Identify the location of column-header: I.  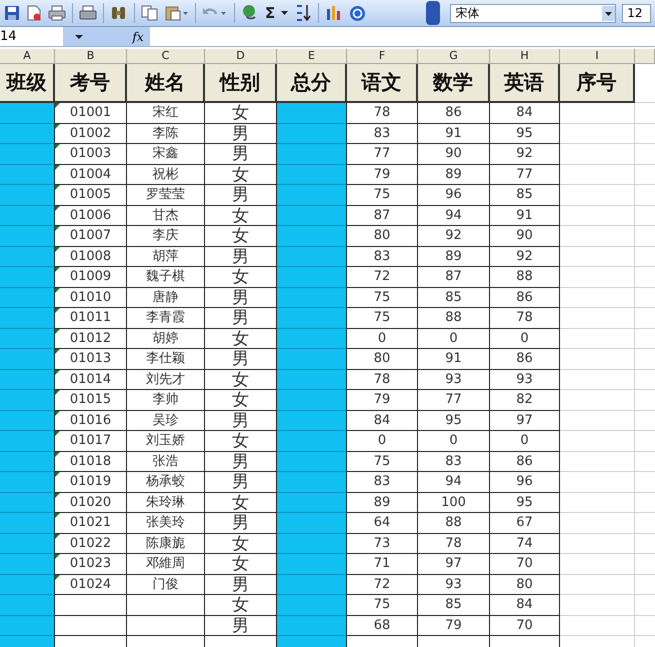
(597, 56).